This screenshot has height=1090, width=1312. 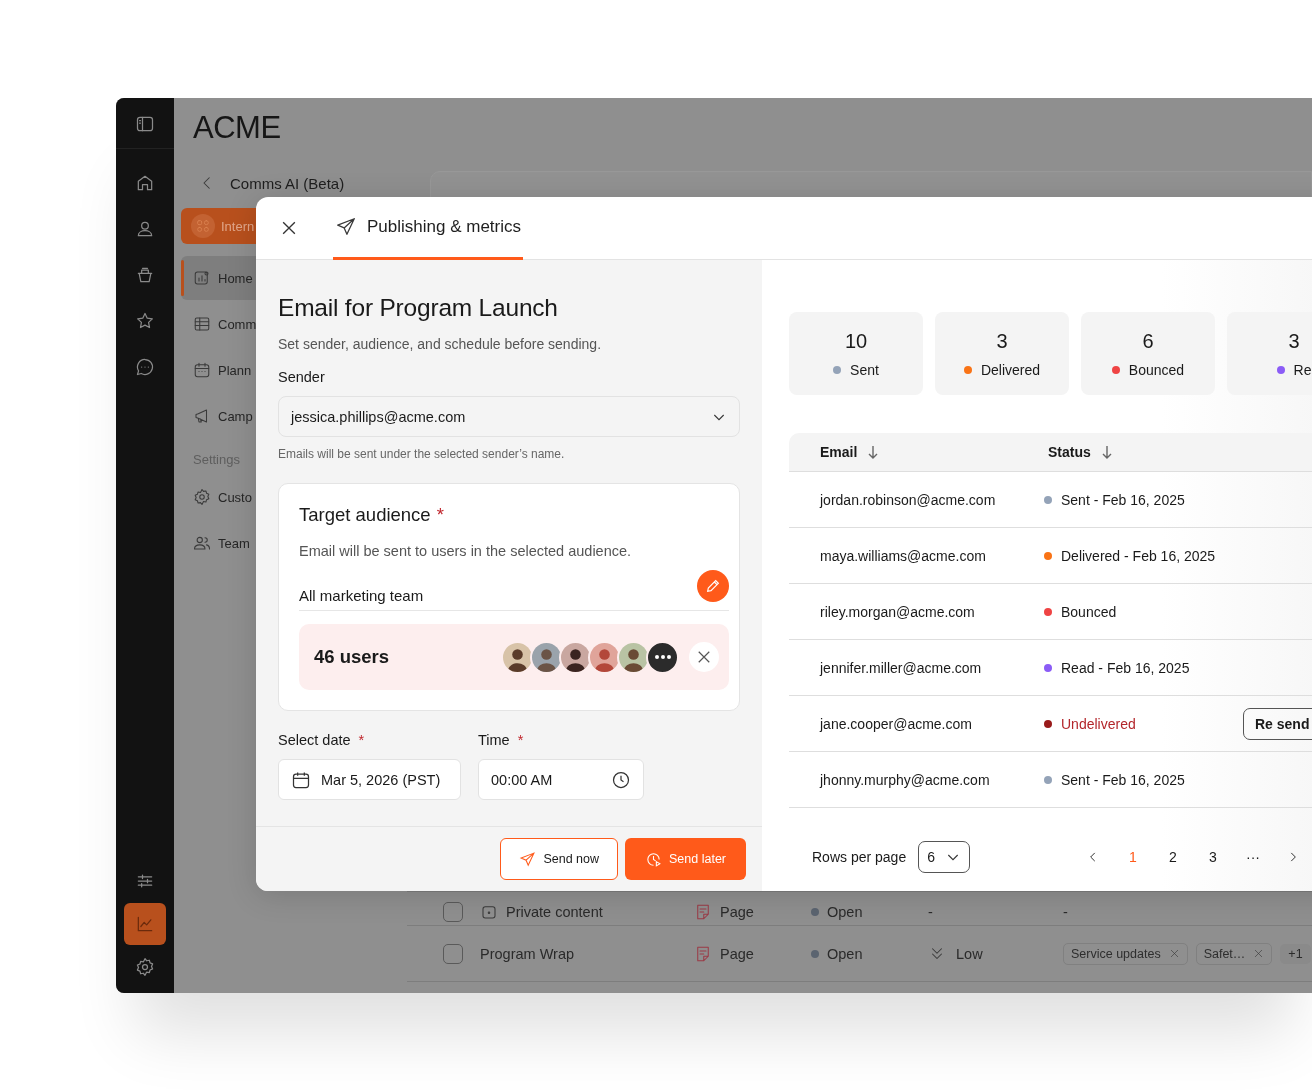 I want to click on stat-value: 10, so click(x=856, y=341).